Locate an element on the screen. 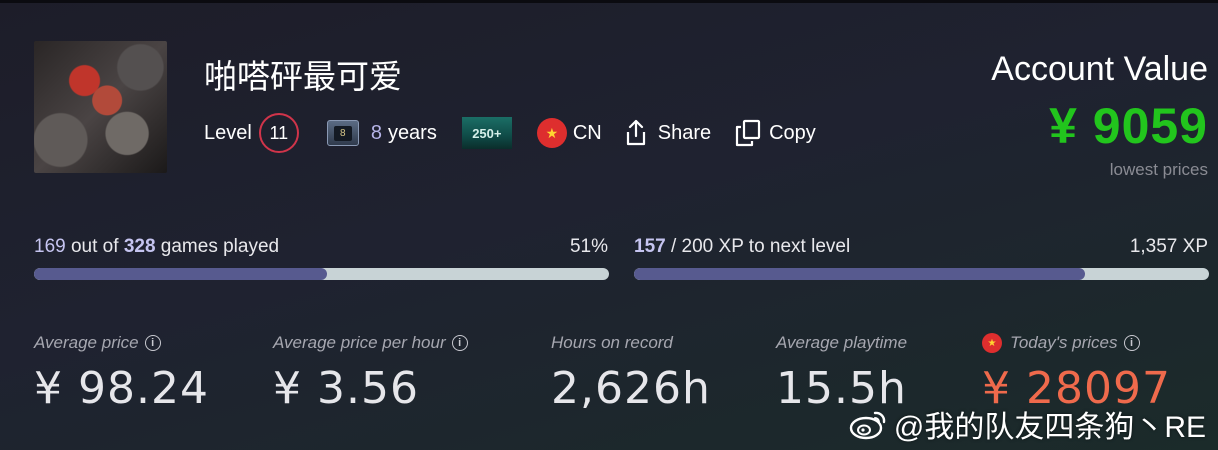 This screenshot has width=1218, height=450. xp-rest: / 200 XP to next level is located at coordinates (760, 246).